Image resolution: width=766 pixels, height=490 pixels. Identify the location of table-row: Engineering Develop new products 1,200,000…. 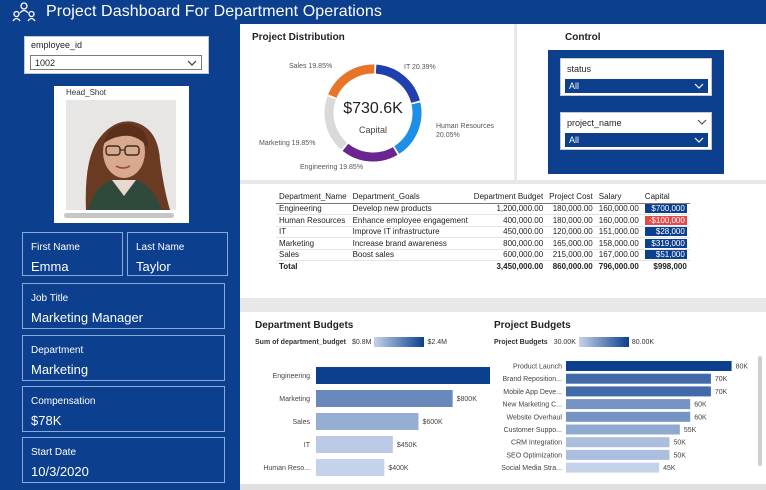
(483, 209).